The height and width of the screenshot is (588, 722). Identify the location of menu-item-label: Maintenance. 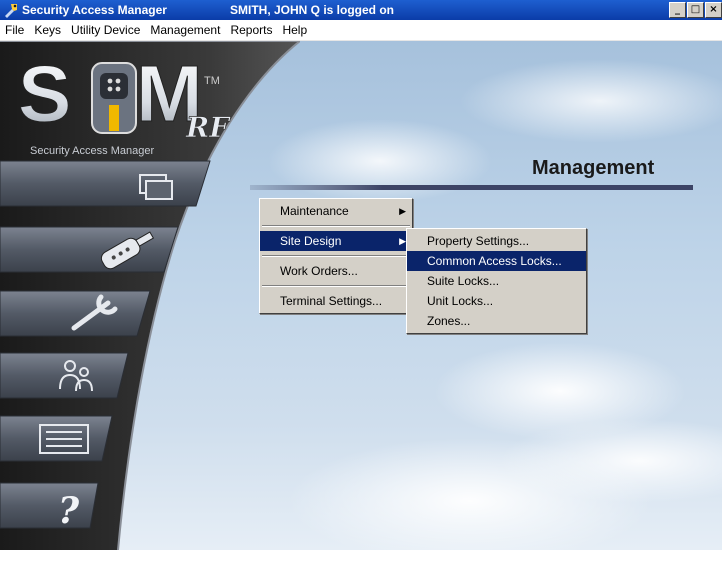
(314, 211).